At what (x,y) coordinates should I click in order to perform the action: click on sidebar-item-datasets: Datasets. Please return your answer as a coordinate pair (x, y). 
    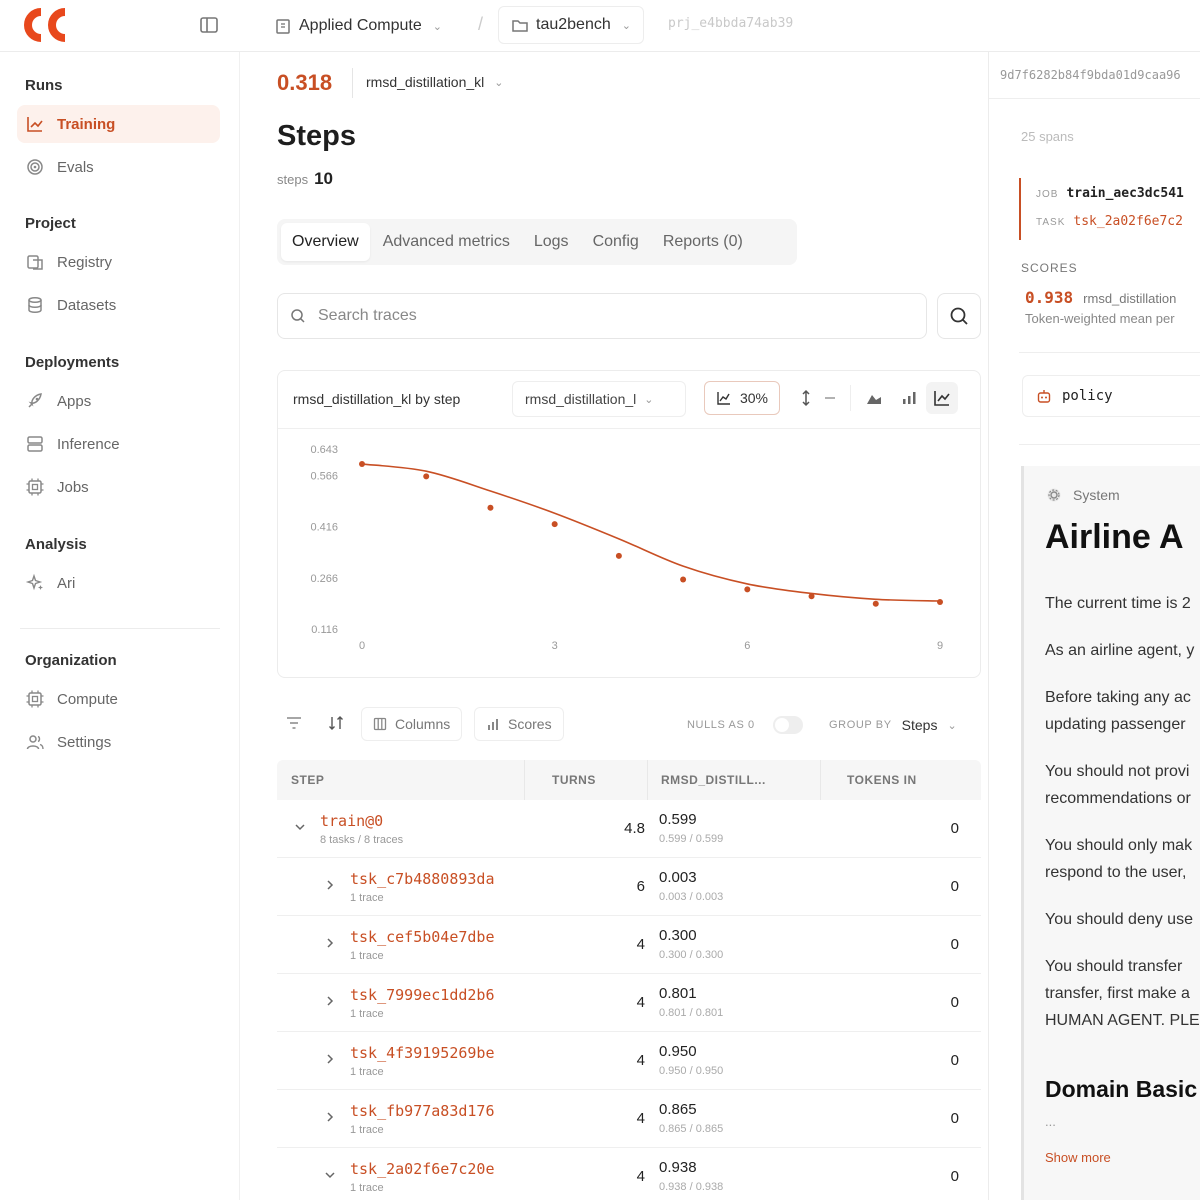
    Looking at the image, I should click on (118, 305).